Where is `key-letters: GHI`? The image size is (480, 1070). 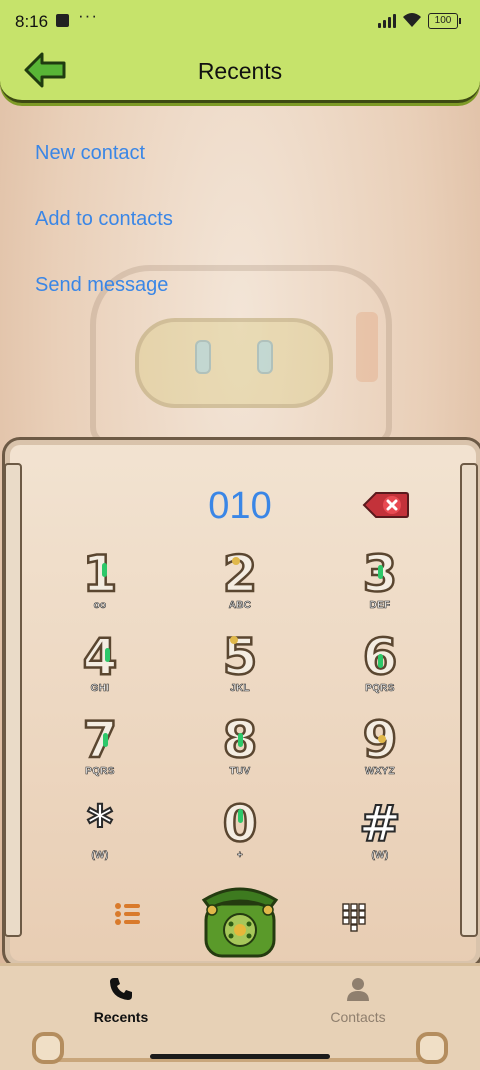 key-letters: GHI is located at coordinates (100, 689).